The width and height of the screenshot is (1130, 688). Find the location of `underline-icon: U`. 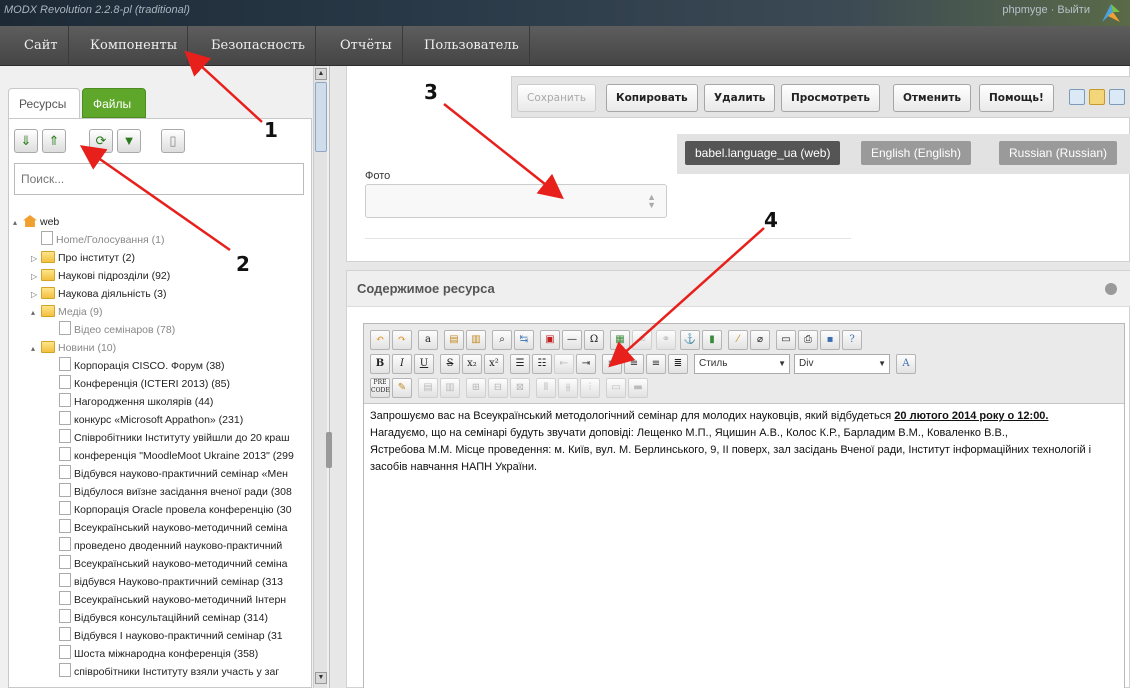

underline-icon: U is located at coordinates (424, 364).